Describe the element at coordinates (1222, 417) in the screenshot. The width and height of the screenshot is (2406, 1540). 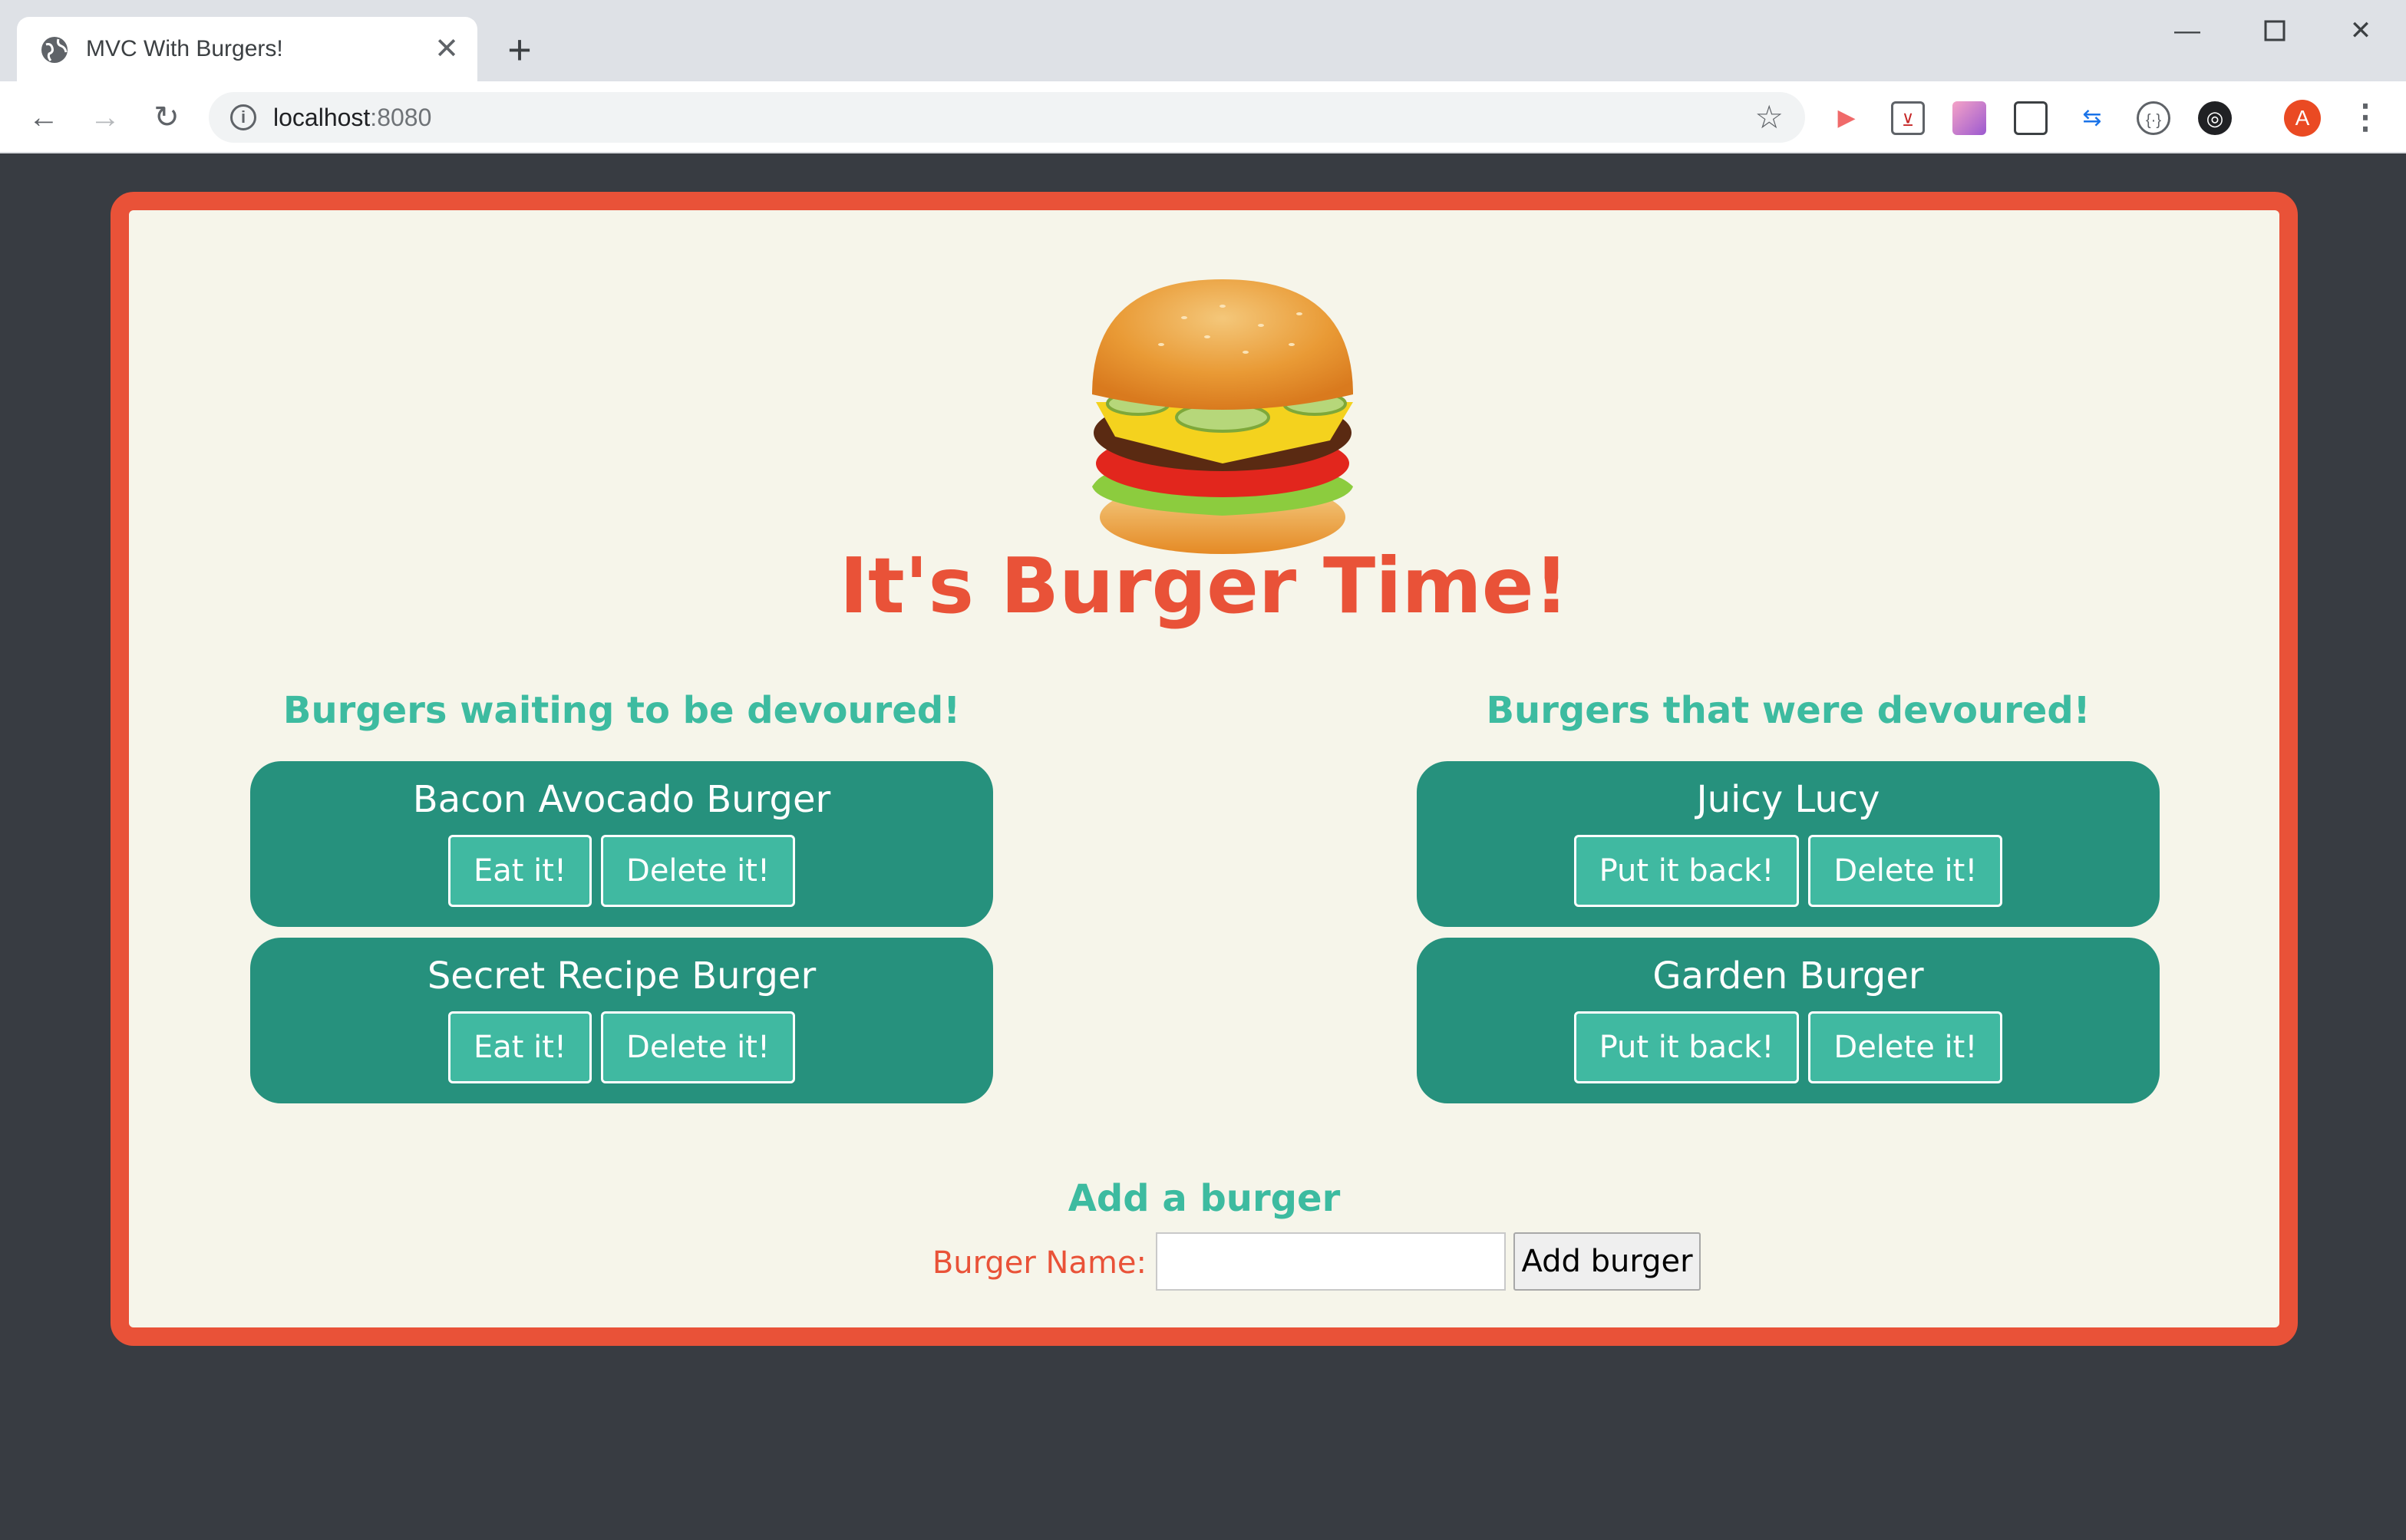
I see `burger-icon` at that location.